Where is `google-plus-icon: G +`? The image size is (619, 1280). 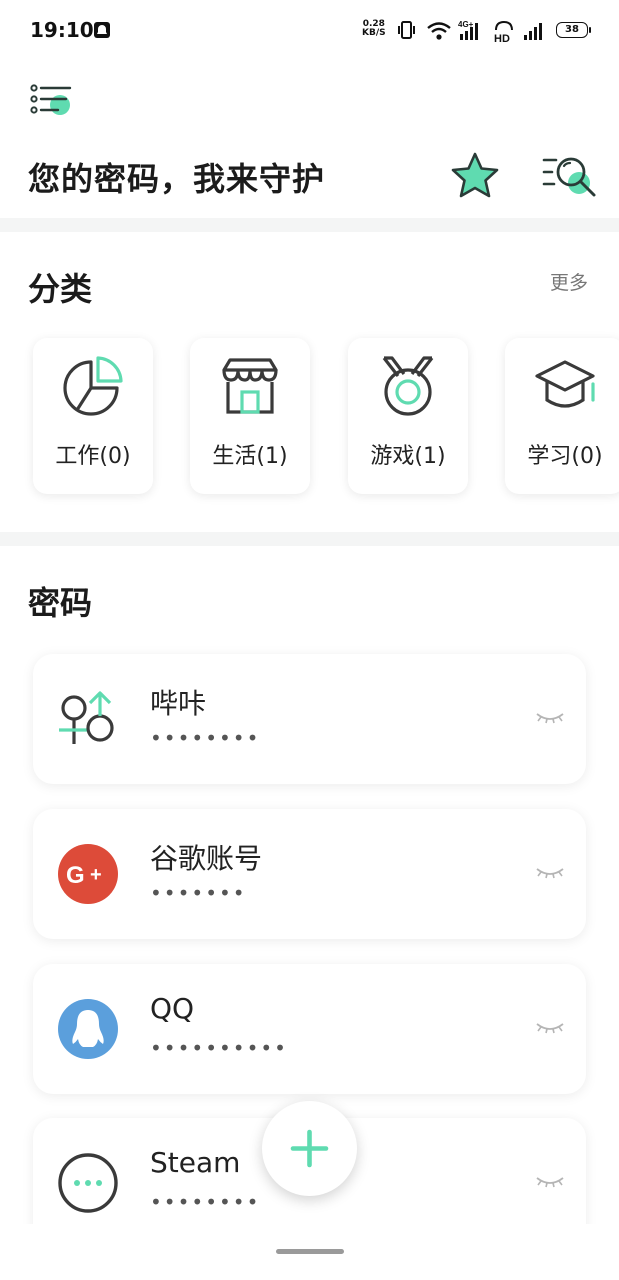 google-plus-icon: G + is located at coordinates (88, 874).